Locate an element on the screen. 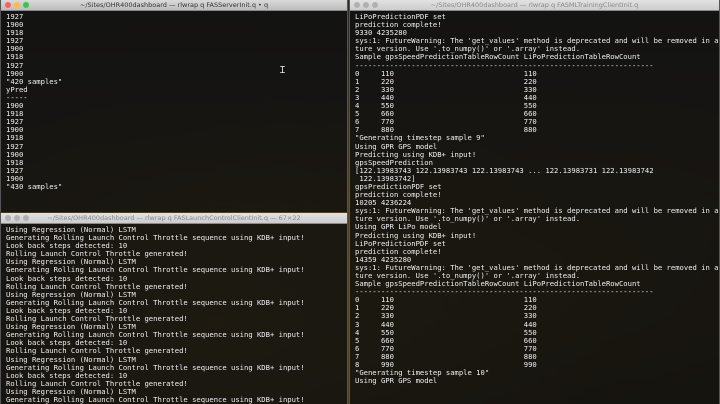  terminal-line: ----- is located at coordinates (17, 97).